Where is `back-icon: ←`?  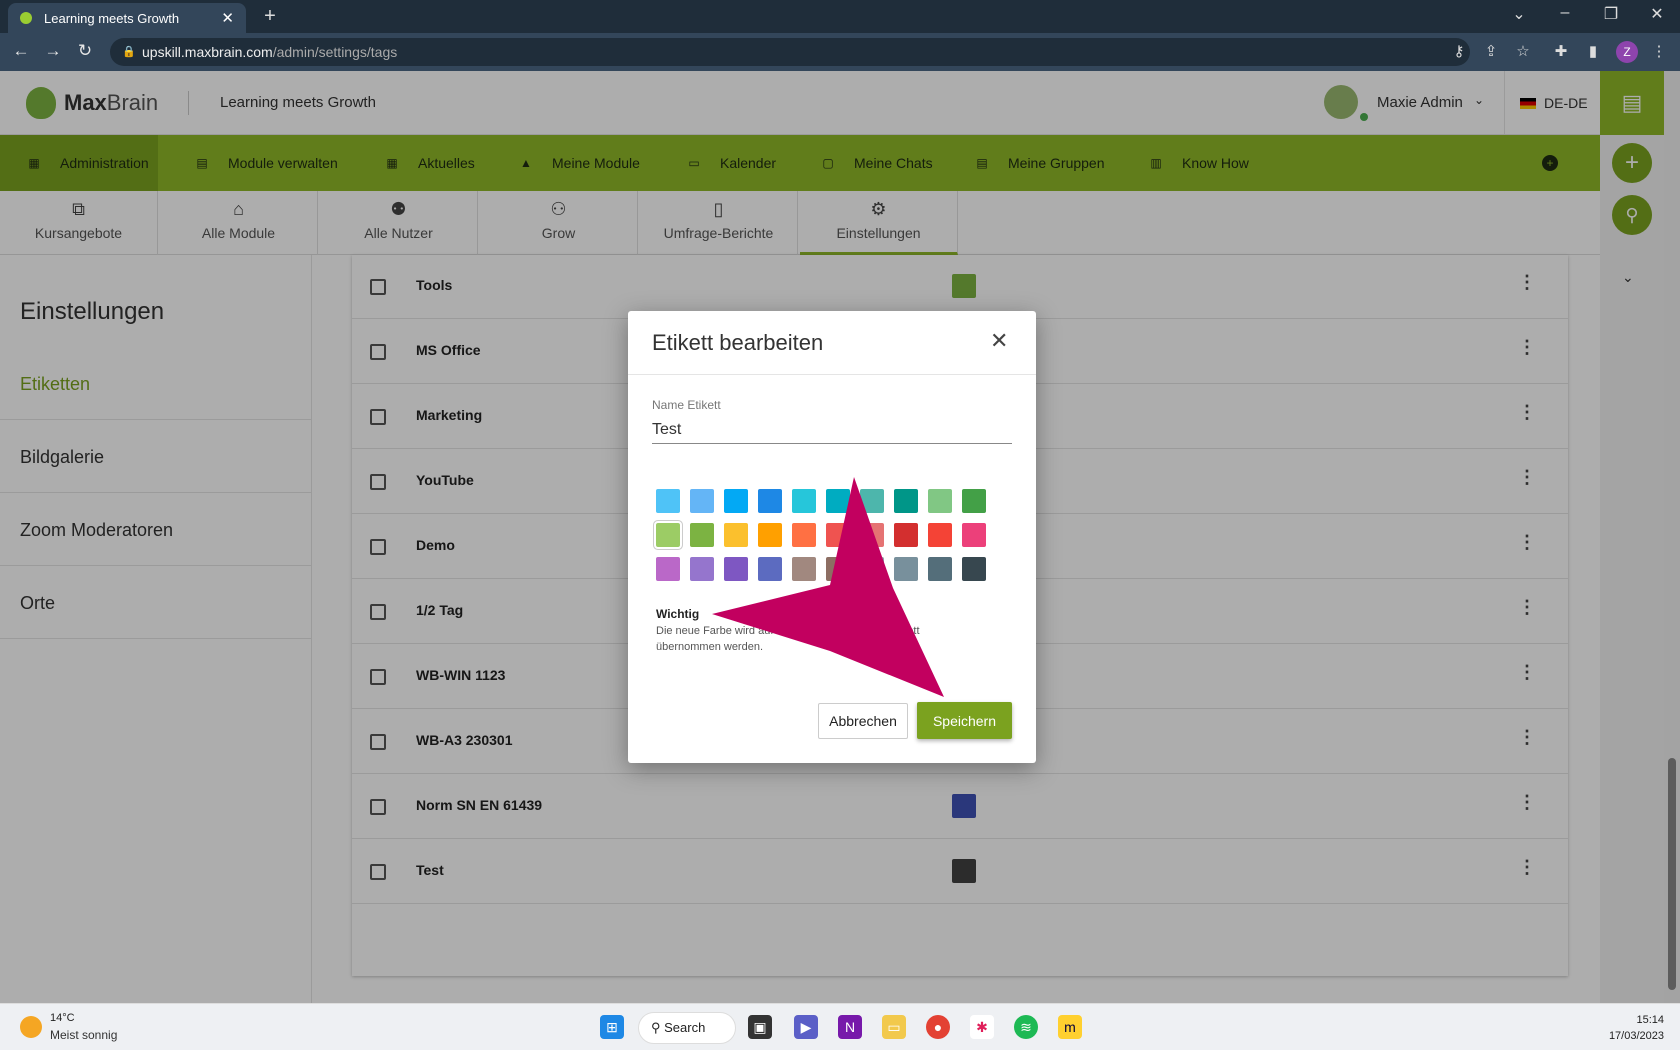 back-icon: ← is located at coordinates (21, 51).